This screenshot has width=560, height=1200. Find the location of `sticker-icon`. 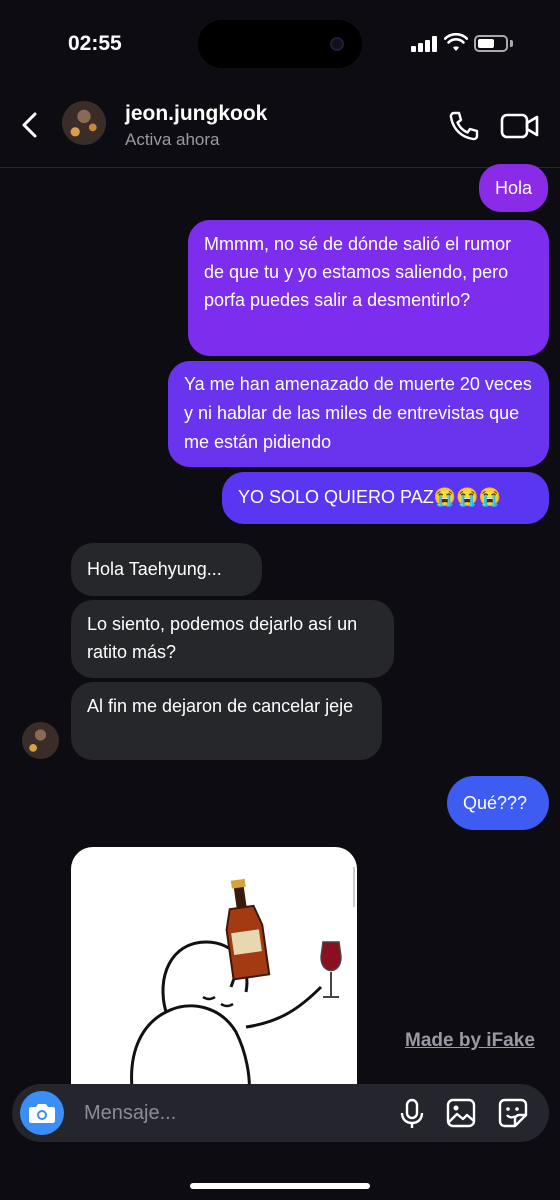

sticker-icon is located at coordinates (513, 1113).